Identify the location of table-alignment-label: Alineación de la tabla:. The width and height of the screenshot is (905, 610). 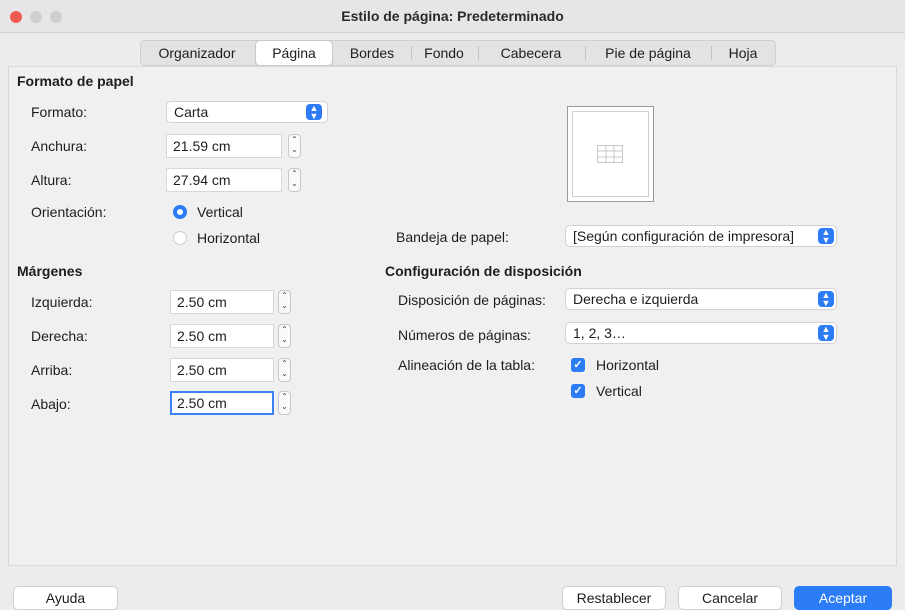
(466, 365).